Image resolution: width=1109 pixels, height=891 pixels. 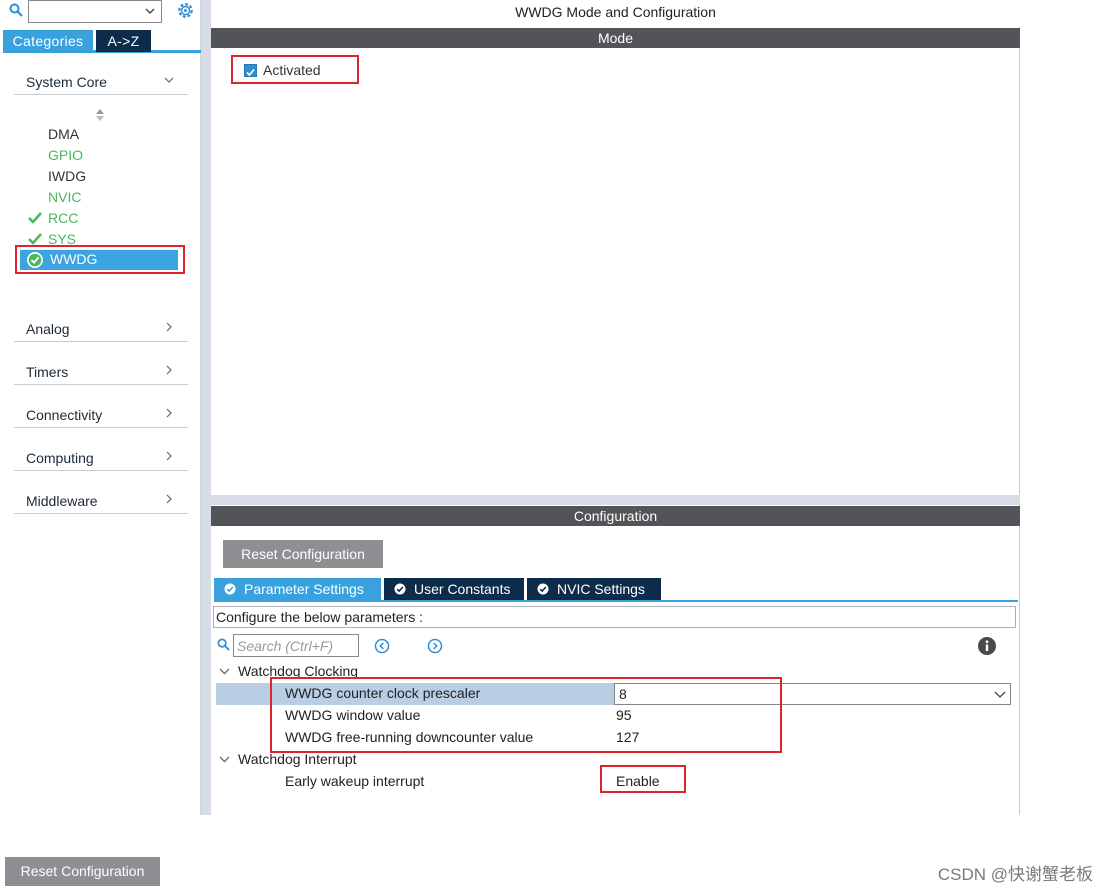 What do you see at coordinates (615, 38) in the screenshot?
I see `mode-header: Mode` at bounding box center [615, 38].